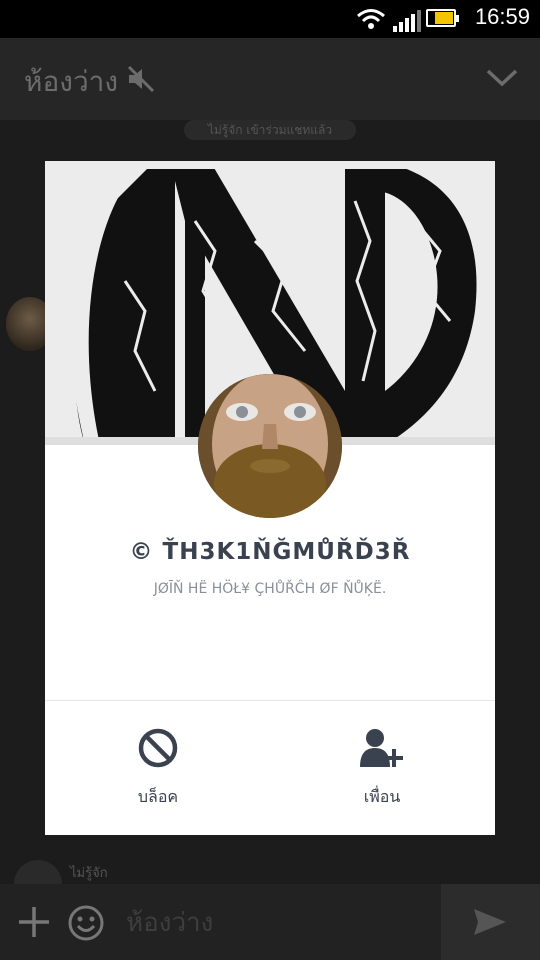 The image size is (540, 960). What do you see at coordinates (34, 922) in the screenshot?
I see `plus-icon` at bounding box center [34, 922].